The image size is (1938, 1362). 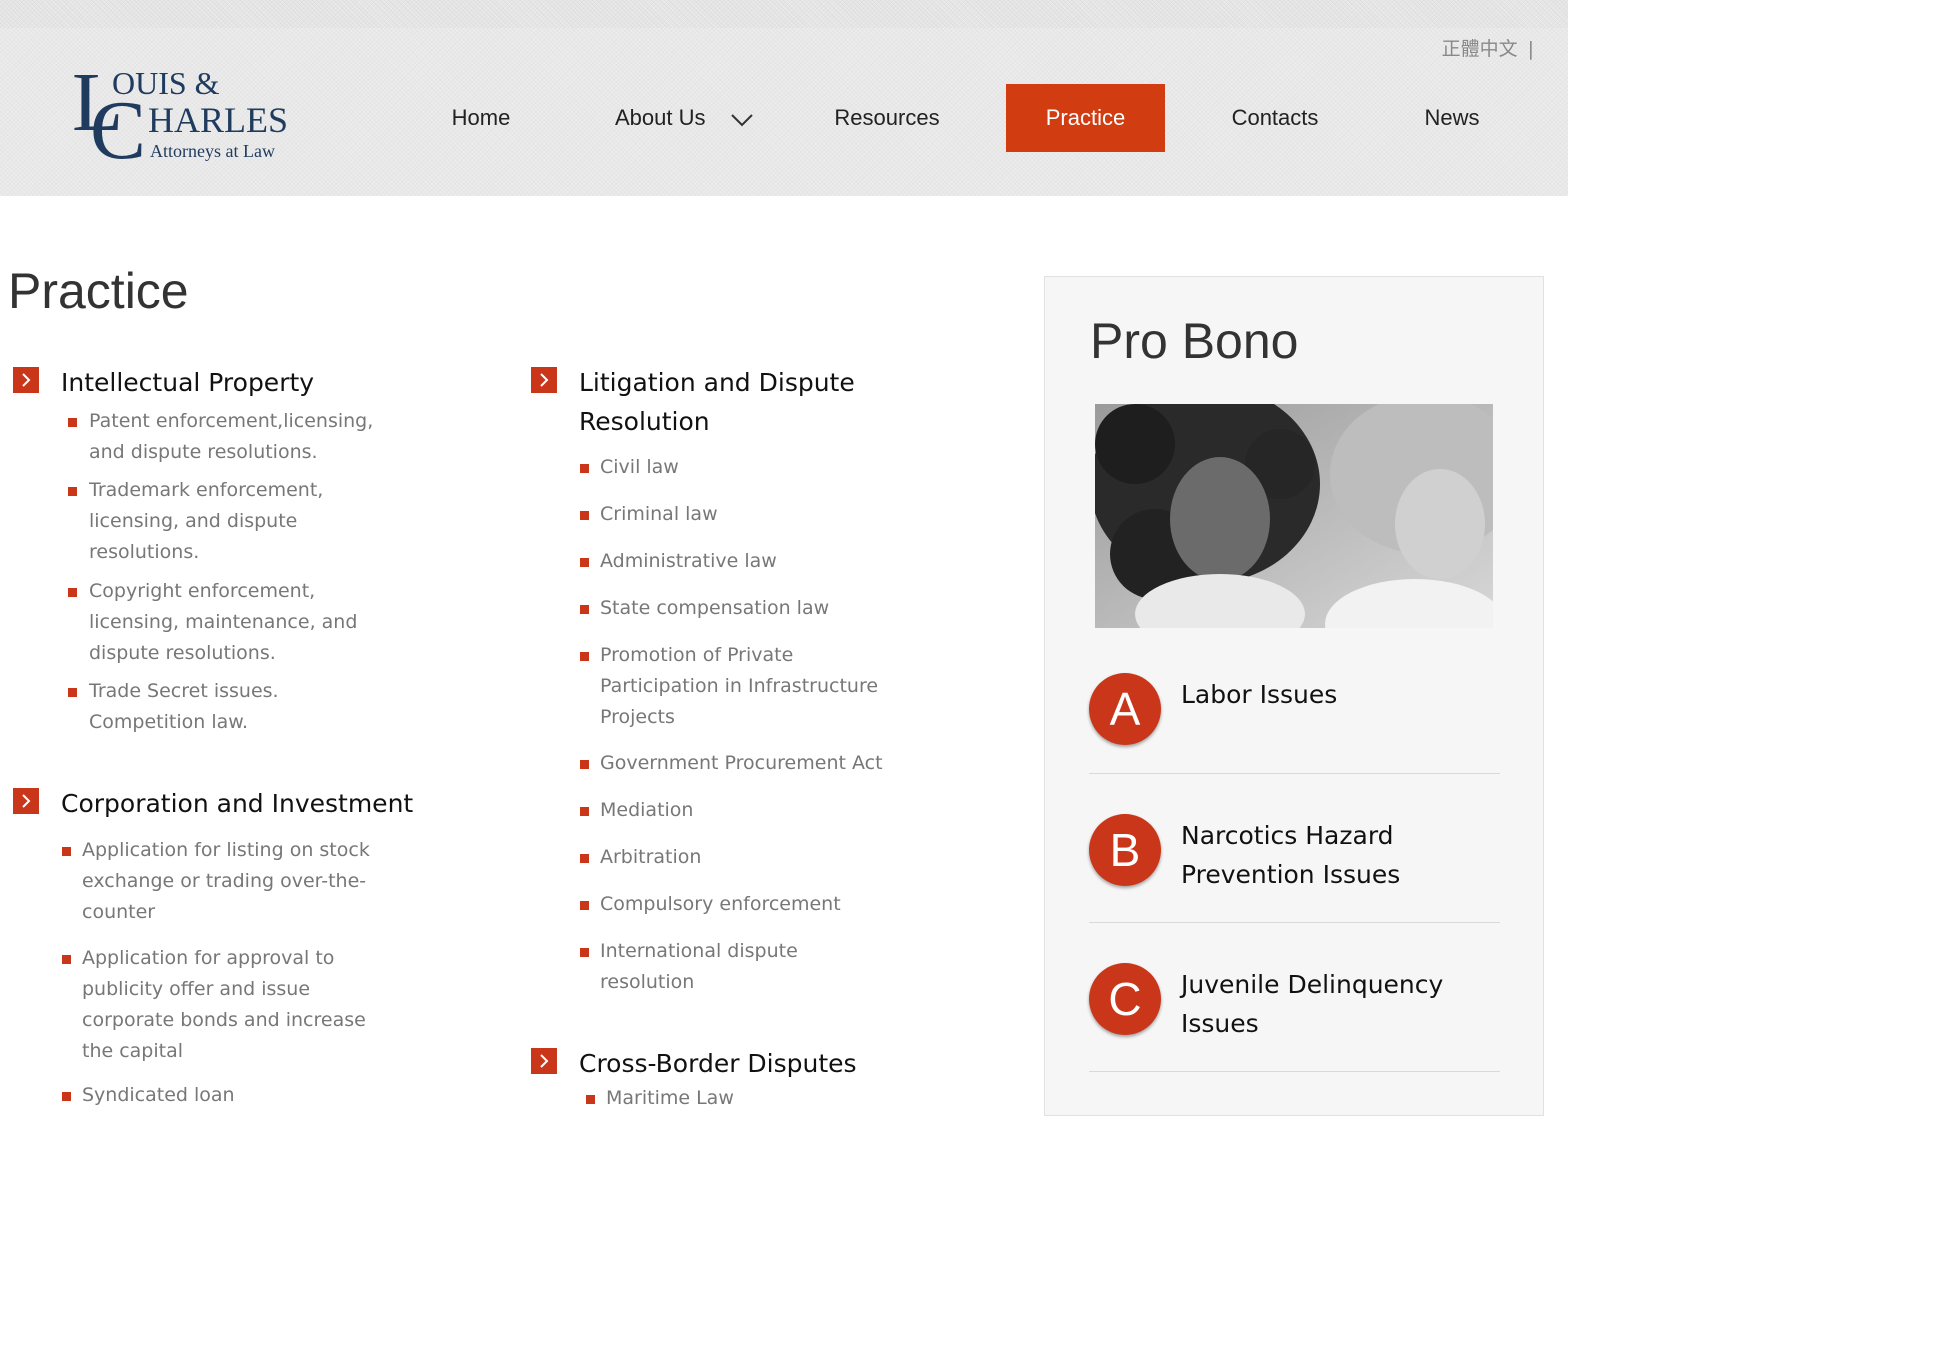 What do you see at coordinates (169, 722) in the screenshot?
I see `list-item-line: Competition law.` at bounding box center [169, 722].